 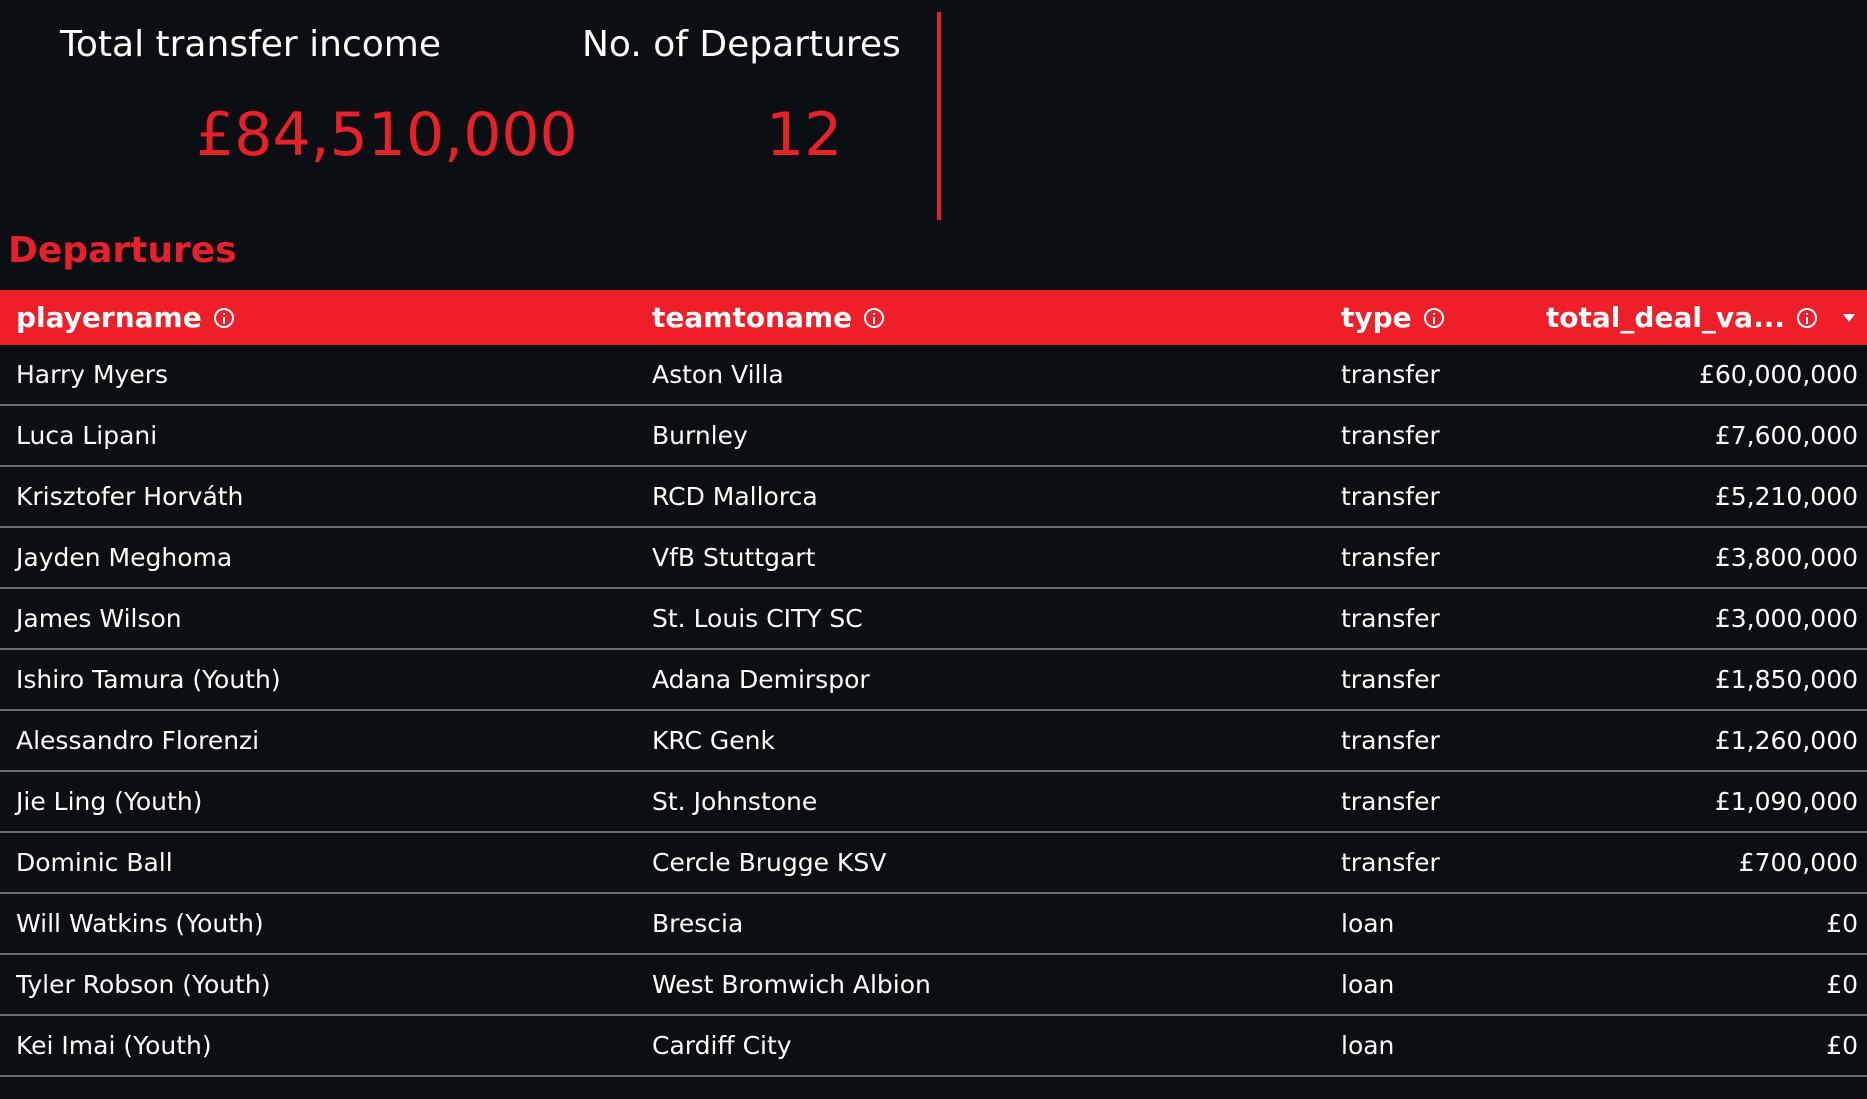 I want to click on cell-total-deal-value: £1,260,000, so click(x=1786, y=740).